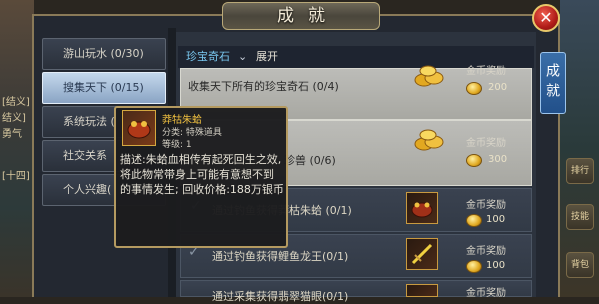  I want to click on achievement-text: 通过钓鱼获得鲤鱼龙王(0/1), so click(280, 256).